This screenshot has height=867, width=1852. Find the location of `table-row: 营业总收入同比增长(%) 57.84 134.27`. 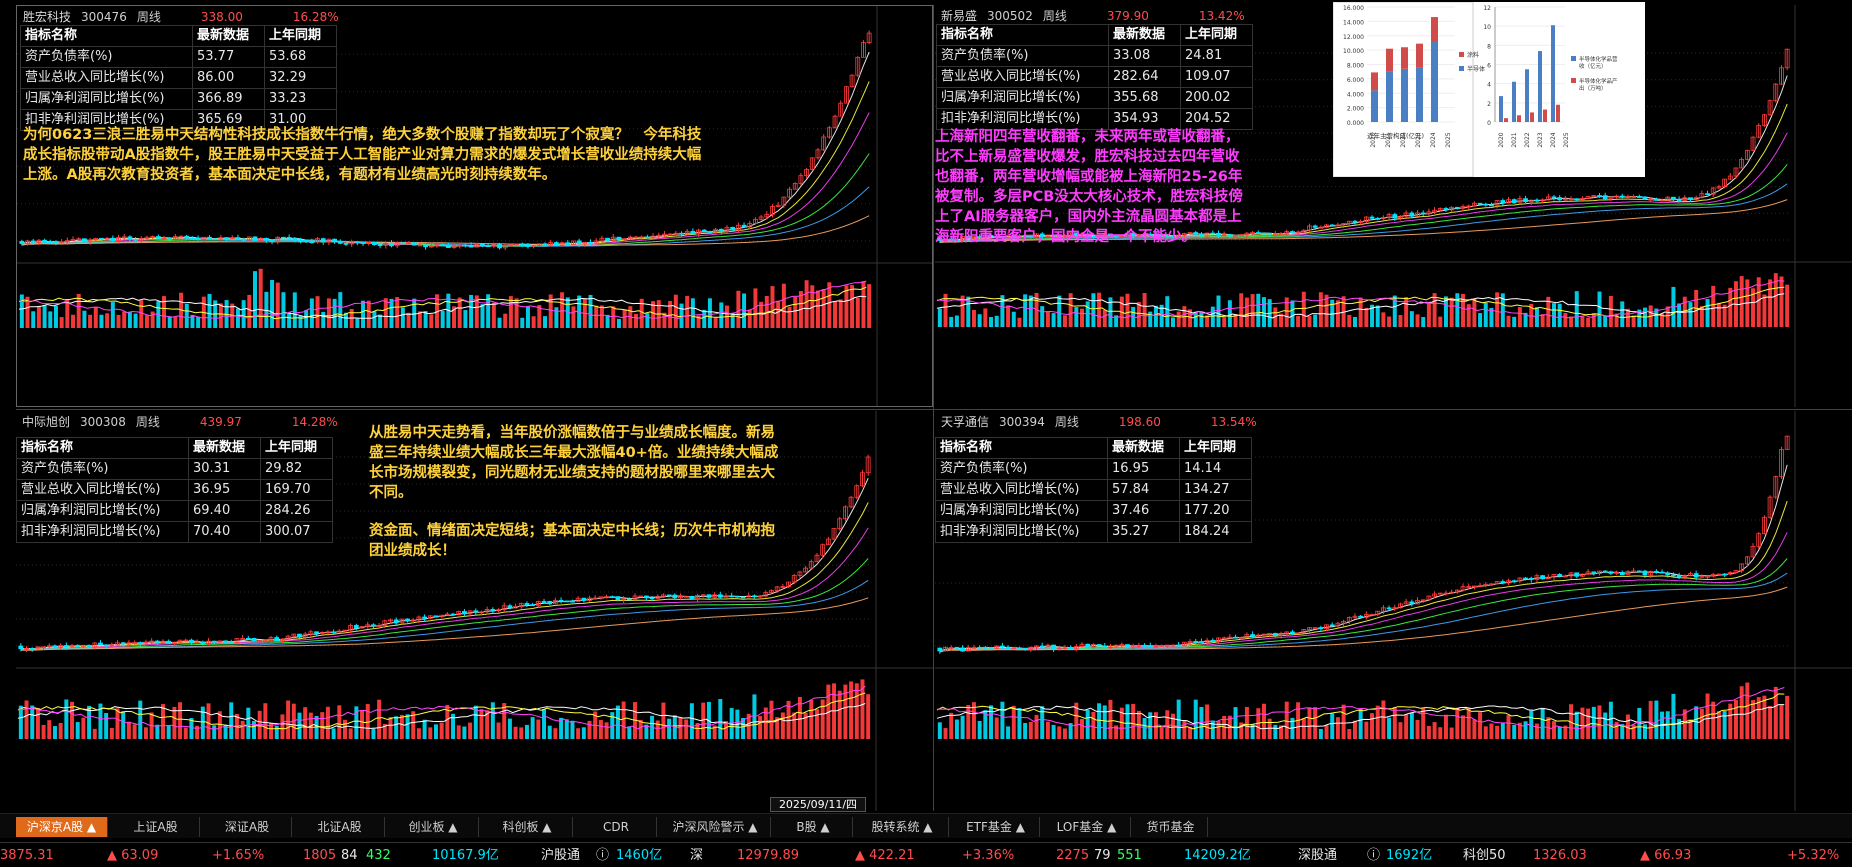

table-row: 营业总收入同比增长(%) 57.84 134.27 is located at coordinates (1093, 490).